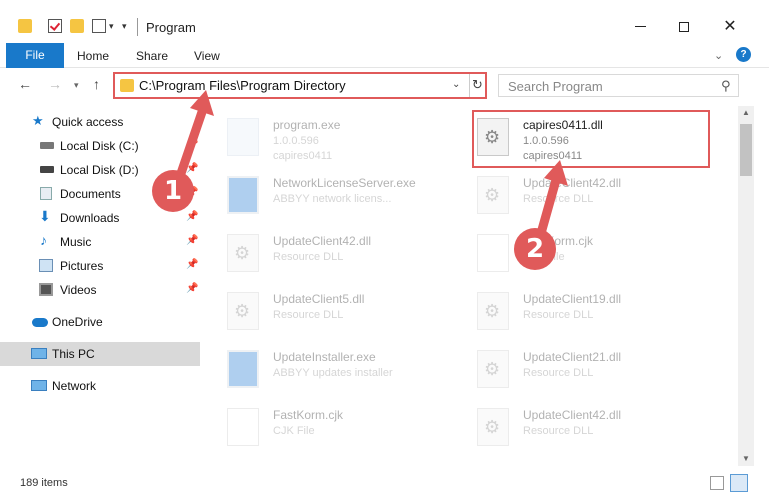  I want to click on sidebar-item-label: Documents, so click(90, 194).